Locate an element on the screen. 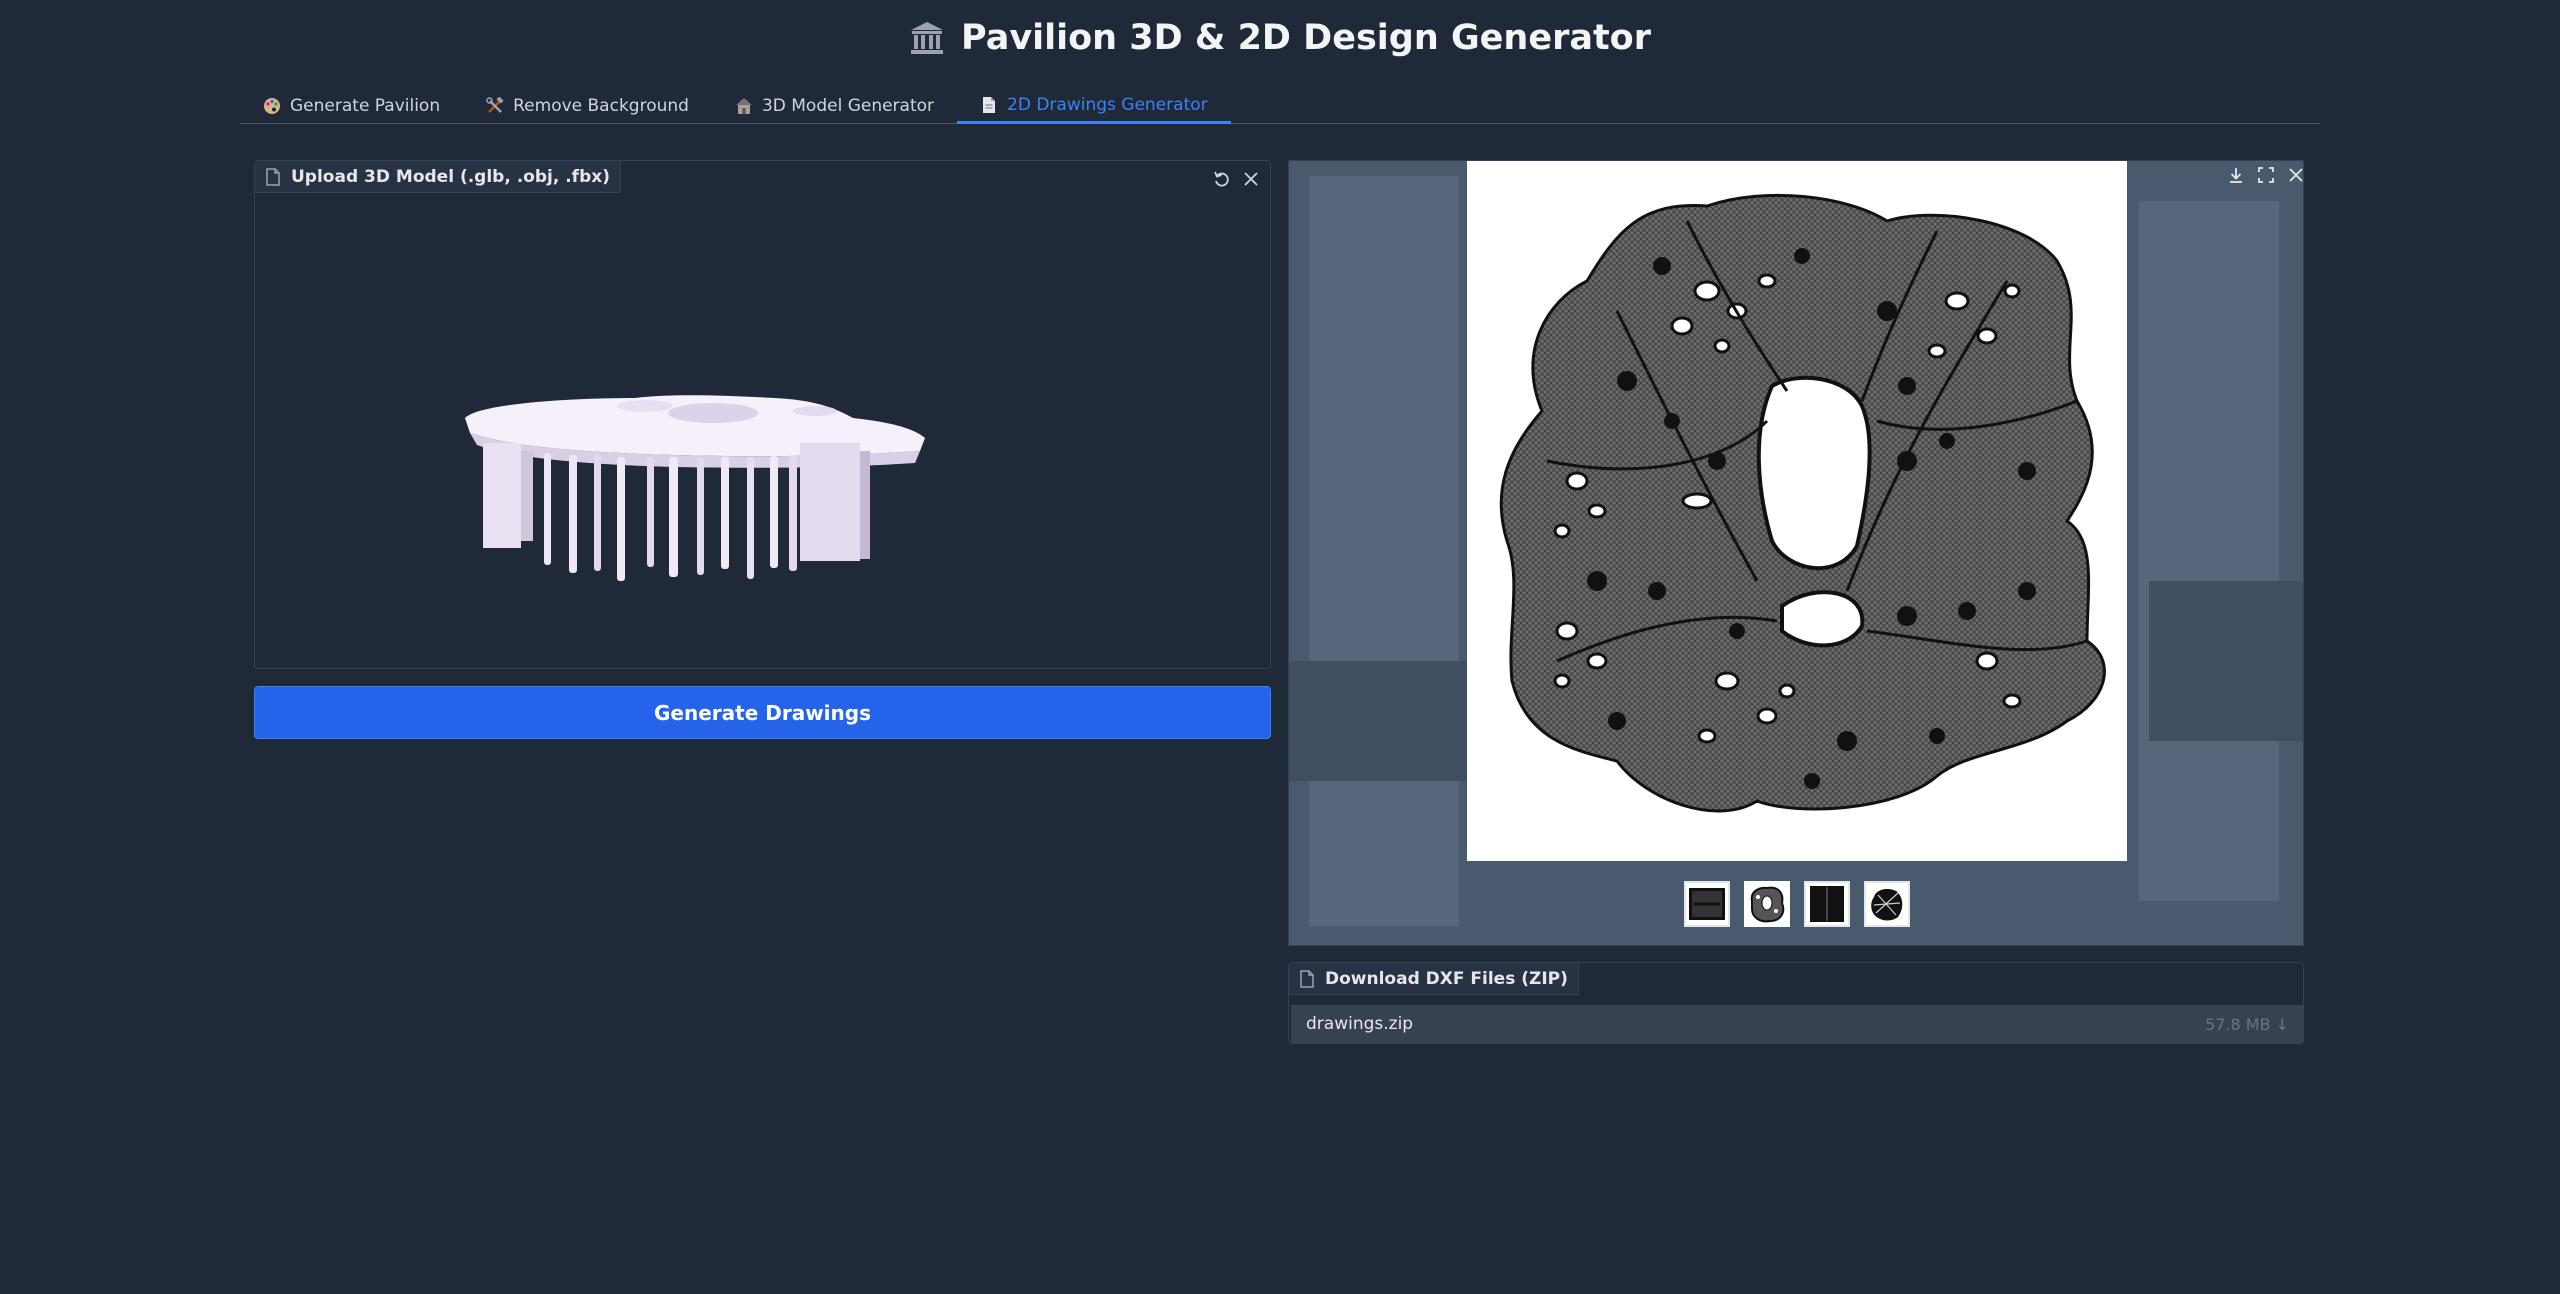 The image size is (2560, 1294). fullscreen-button is located at coordinates (2266, 175).